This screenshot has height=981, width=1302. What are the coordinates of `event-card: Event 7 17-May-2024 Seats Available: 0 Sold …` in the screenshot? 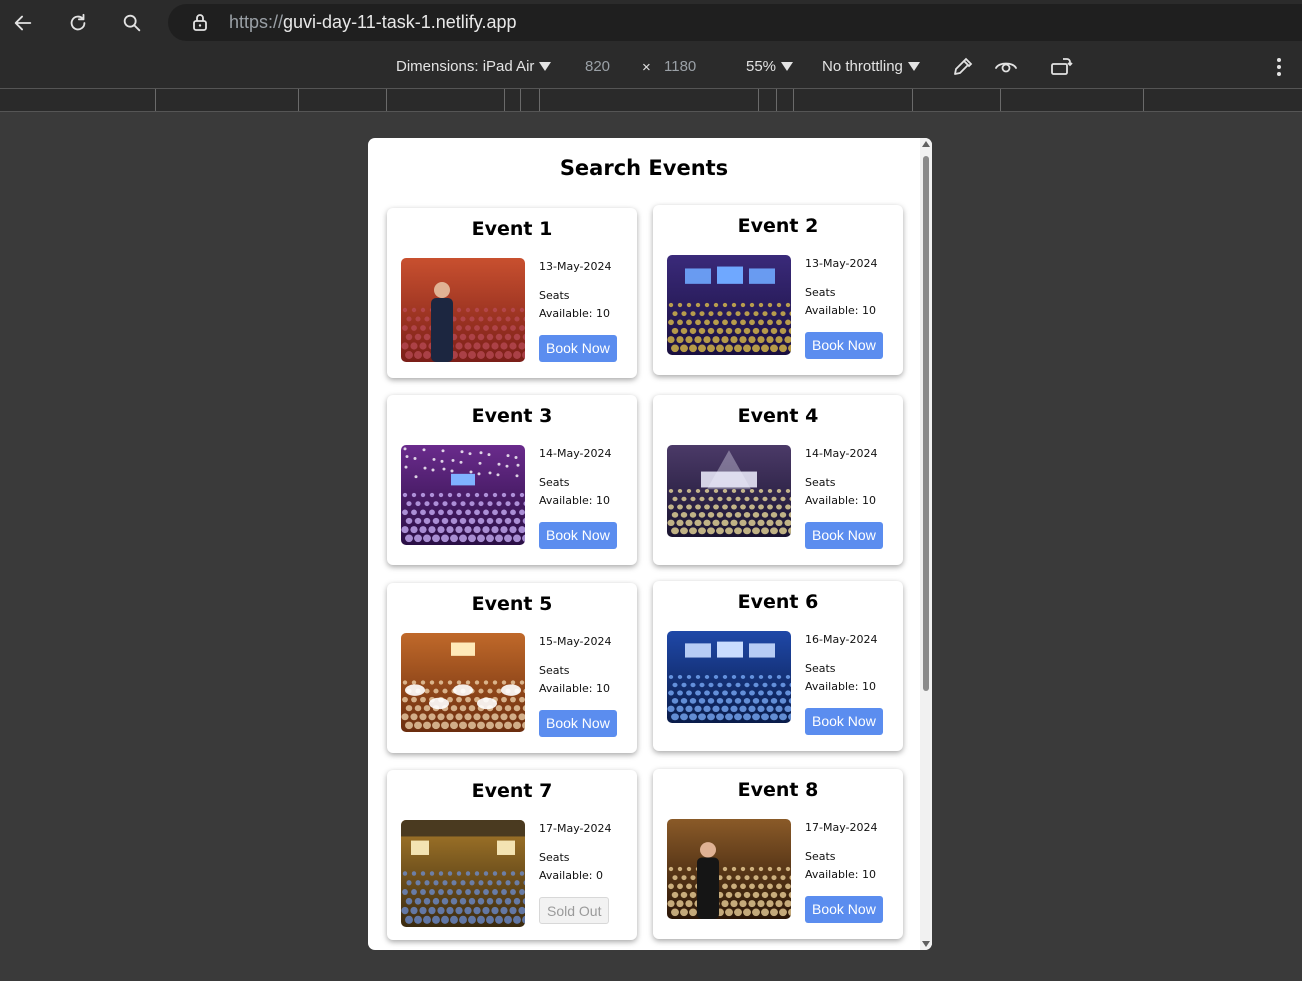 It's located at (512, 855).